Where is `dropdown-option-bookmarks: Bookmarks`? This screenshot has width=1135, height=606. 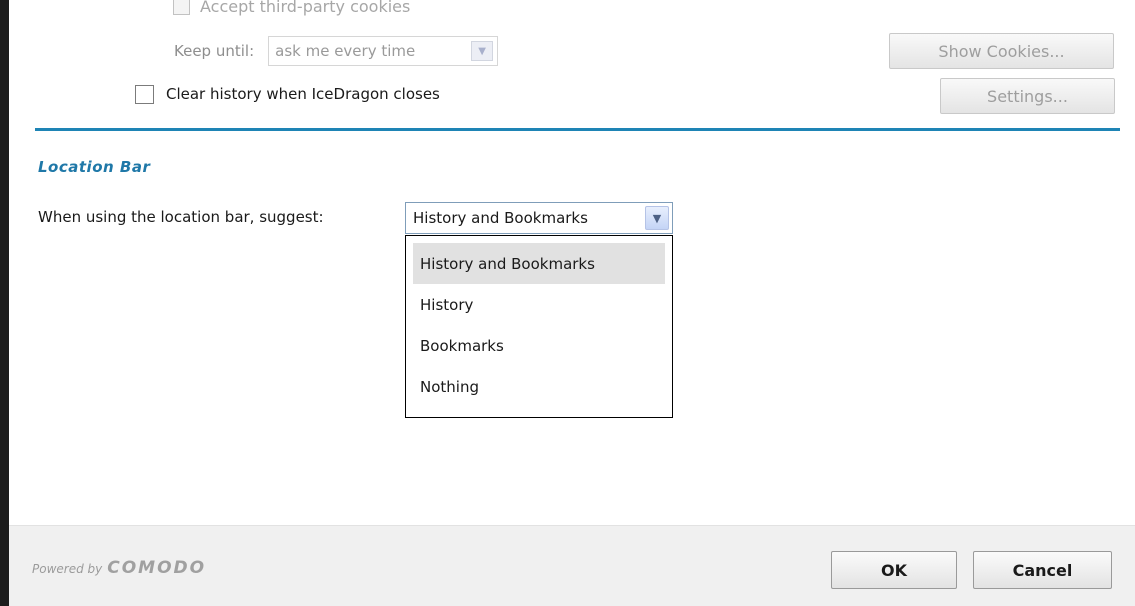
dropdown-option-bookmarks: Bookmarks is located at coordinates (539, 345).